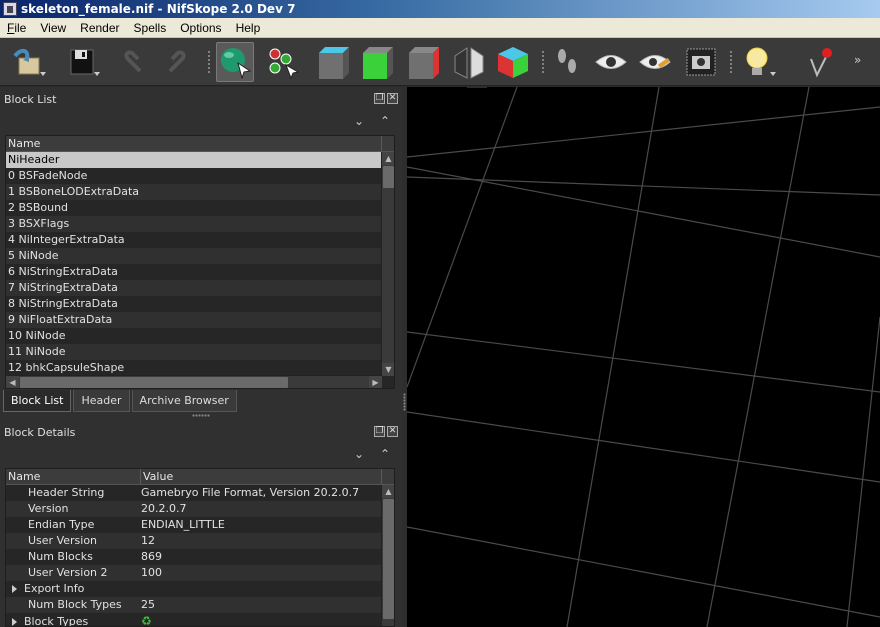  I want to click on undo-icon, so click(133, 61).